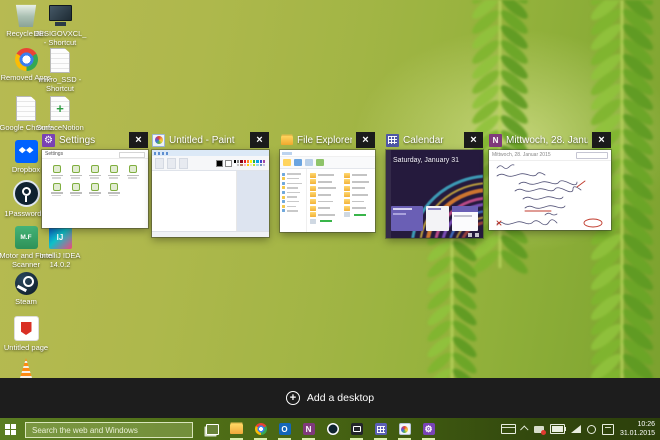 The width and height of the screenshot is (660, 440). I want to click on touch-keyboard-icon, so click(508, 429).